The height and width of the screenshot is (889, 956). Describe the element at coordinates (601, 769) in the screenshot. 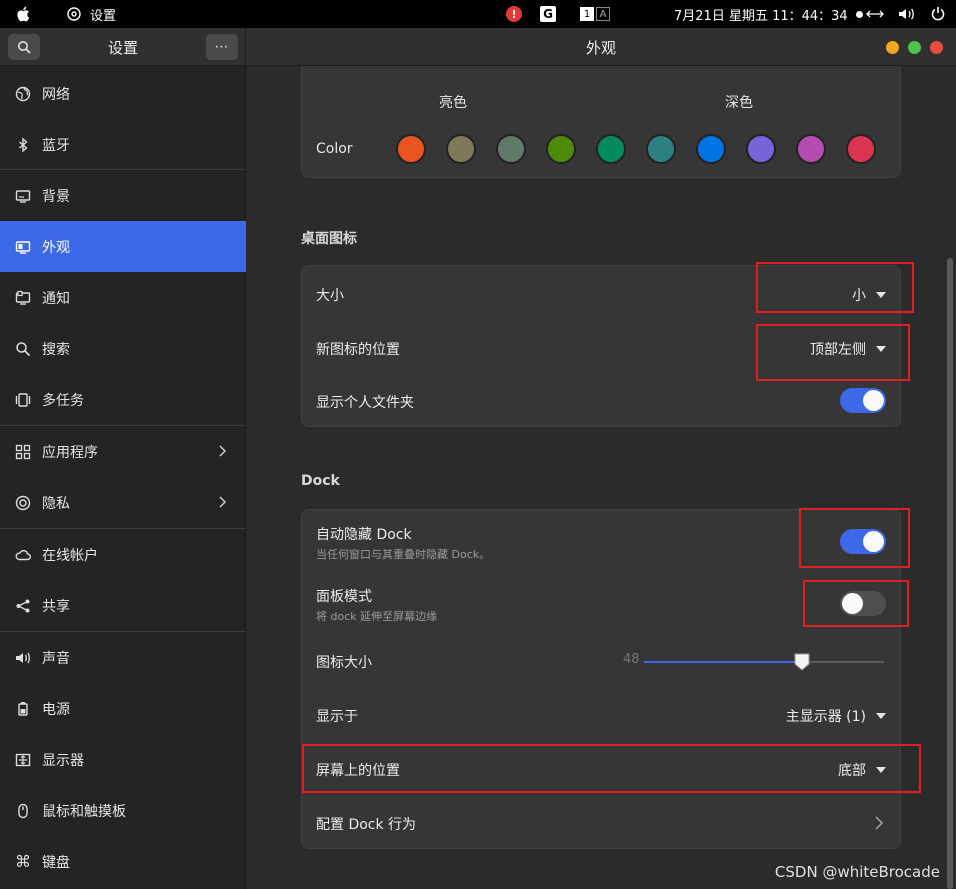

I see `screen-position-row: 屏幕上的位置 底部` at that location.